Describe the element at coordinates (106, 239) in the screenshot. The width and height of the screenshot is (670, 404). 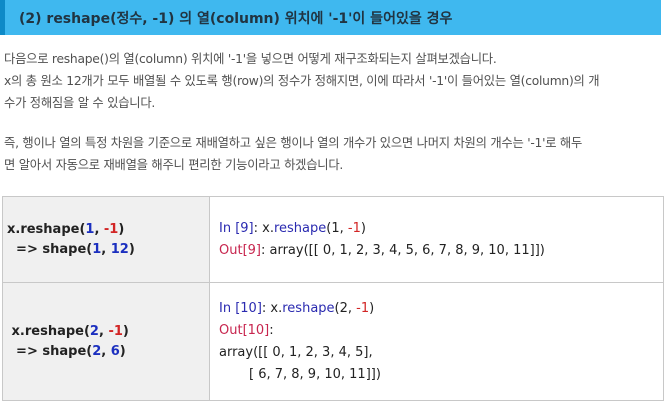
I see `reshape-summary-cell: x.reshape(1, -1) => shape(1, 12)` at that location.